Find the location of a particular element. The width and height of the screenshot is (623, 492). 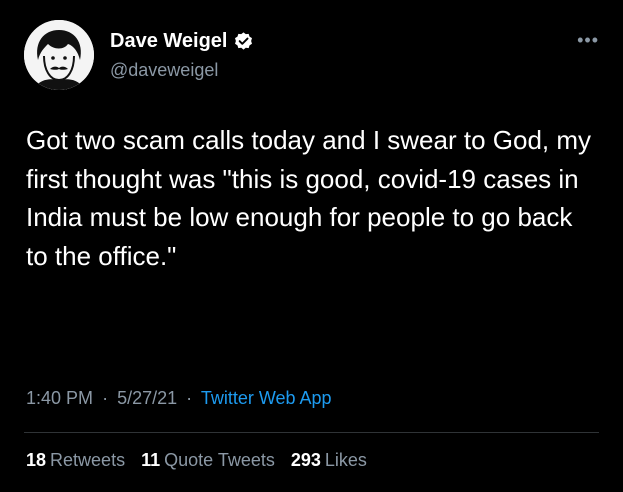

tweet-meta: 1:40 PM · 5/27/21 · Twitter Web App is located at coordinates (179, 398).